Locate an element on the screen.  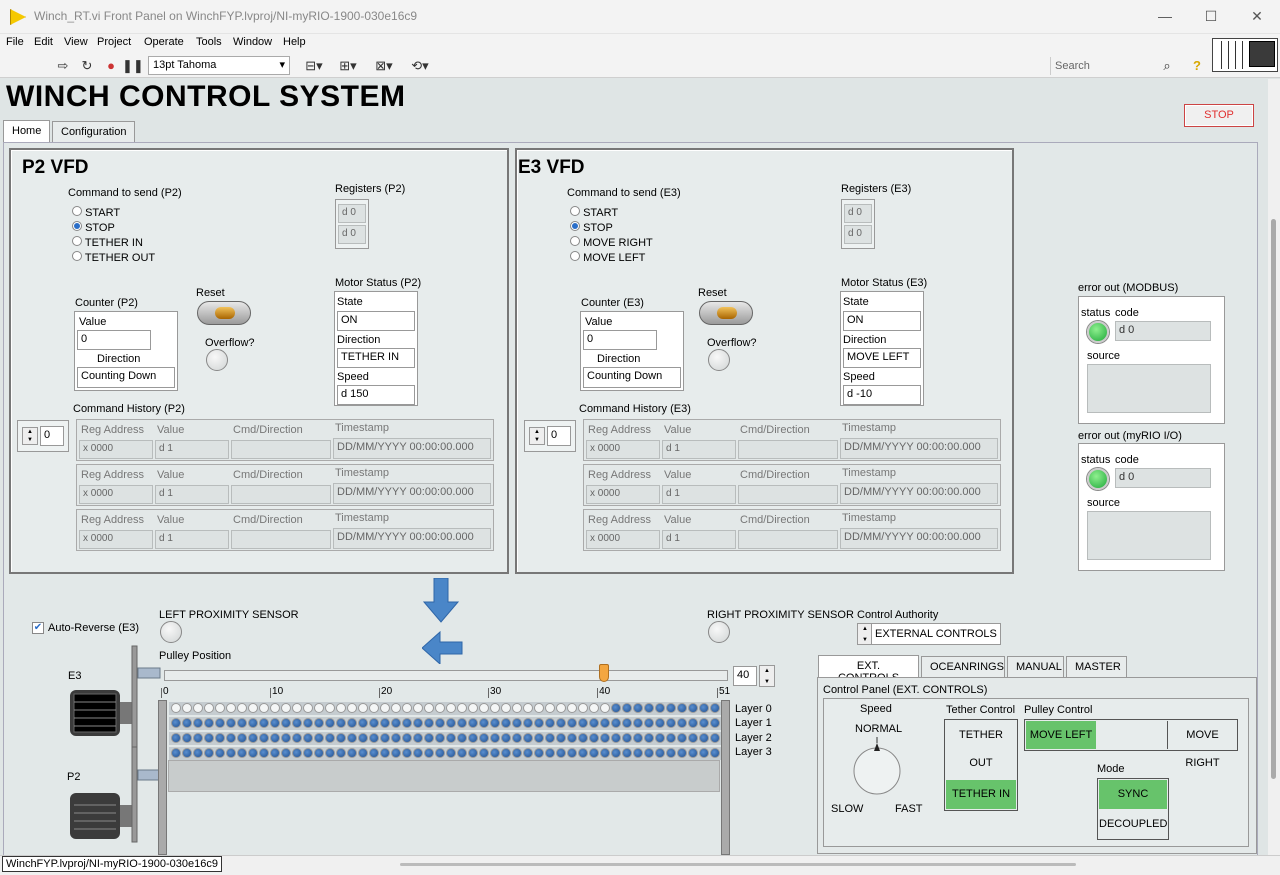
tether-in-button: TETHER IN is located at coordinates (981, 794).